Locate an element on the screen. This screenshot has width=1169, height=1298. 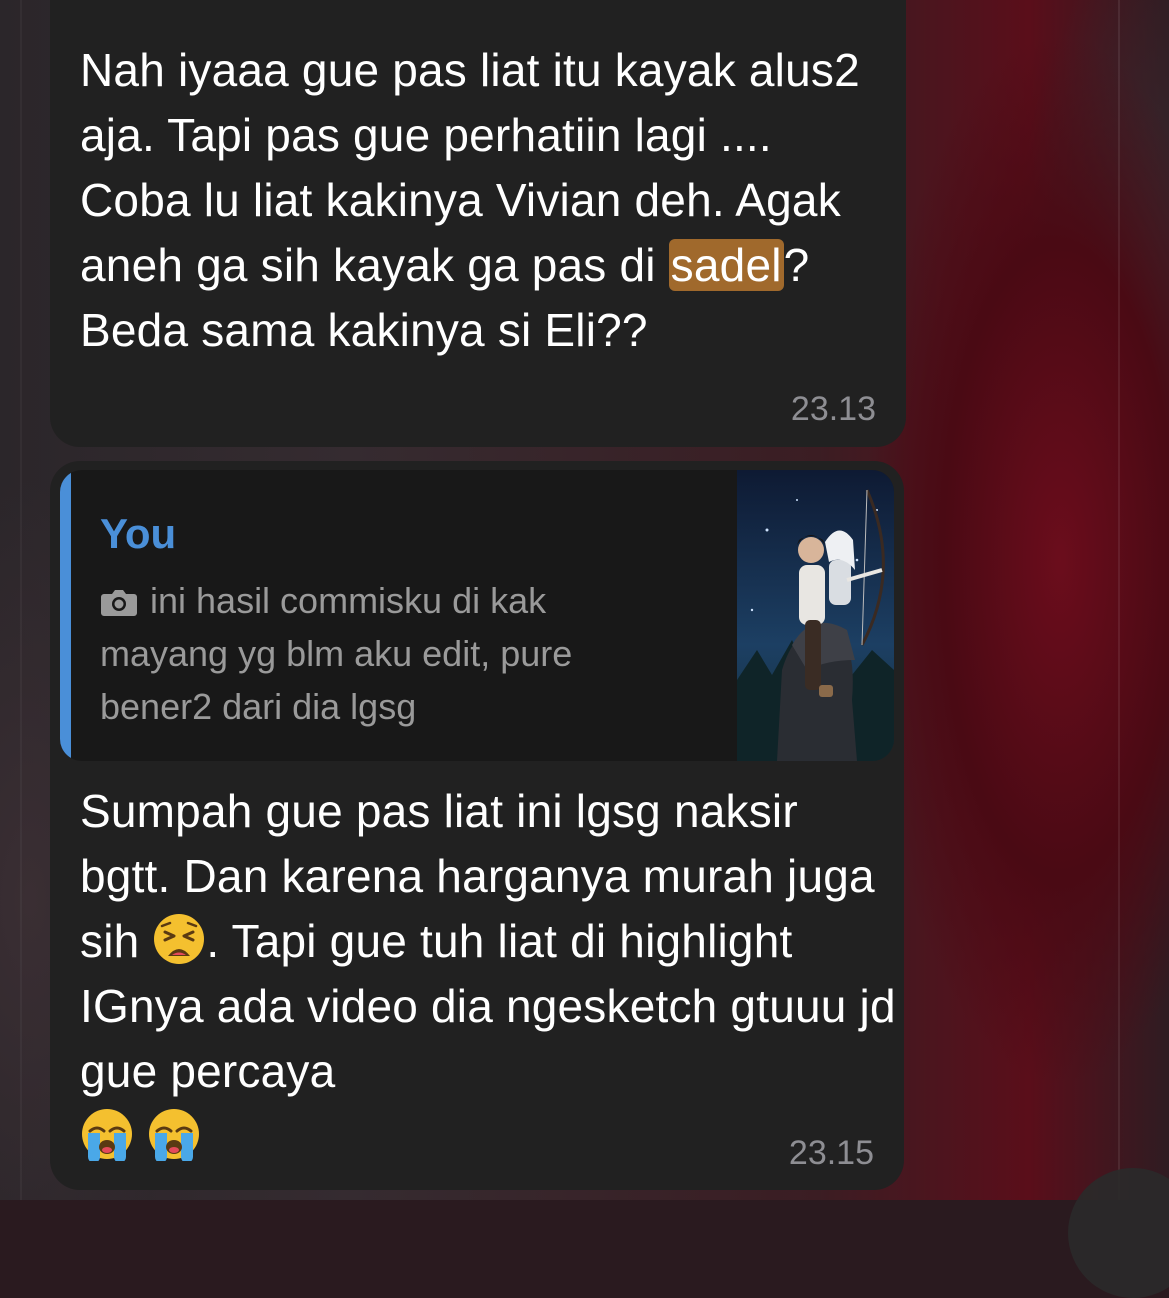
reply-author: You is located at coordinates (138, 533).